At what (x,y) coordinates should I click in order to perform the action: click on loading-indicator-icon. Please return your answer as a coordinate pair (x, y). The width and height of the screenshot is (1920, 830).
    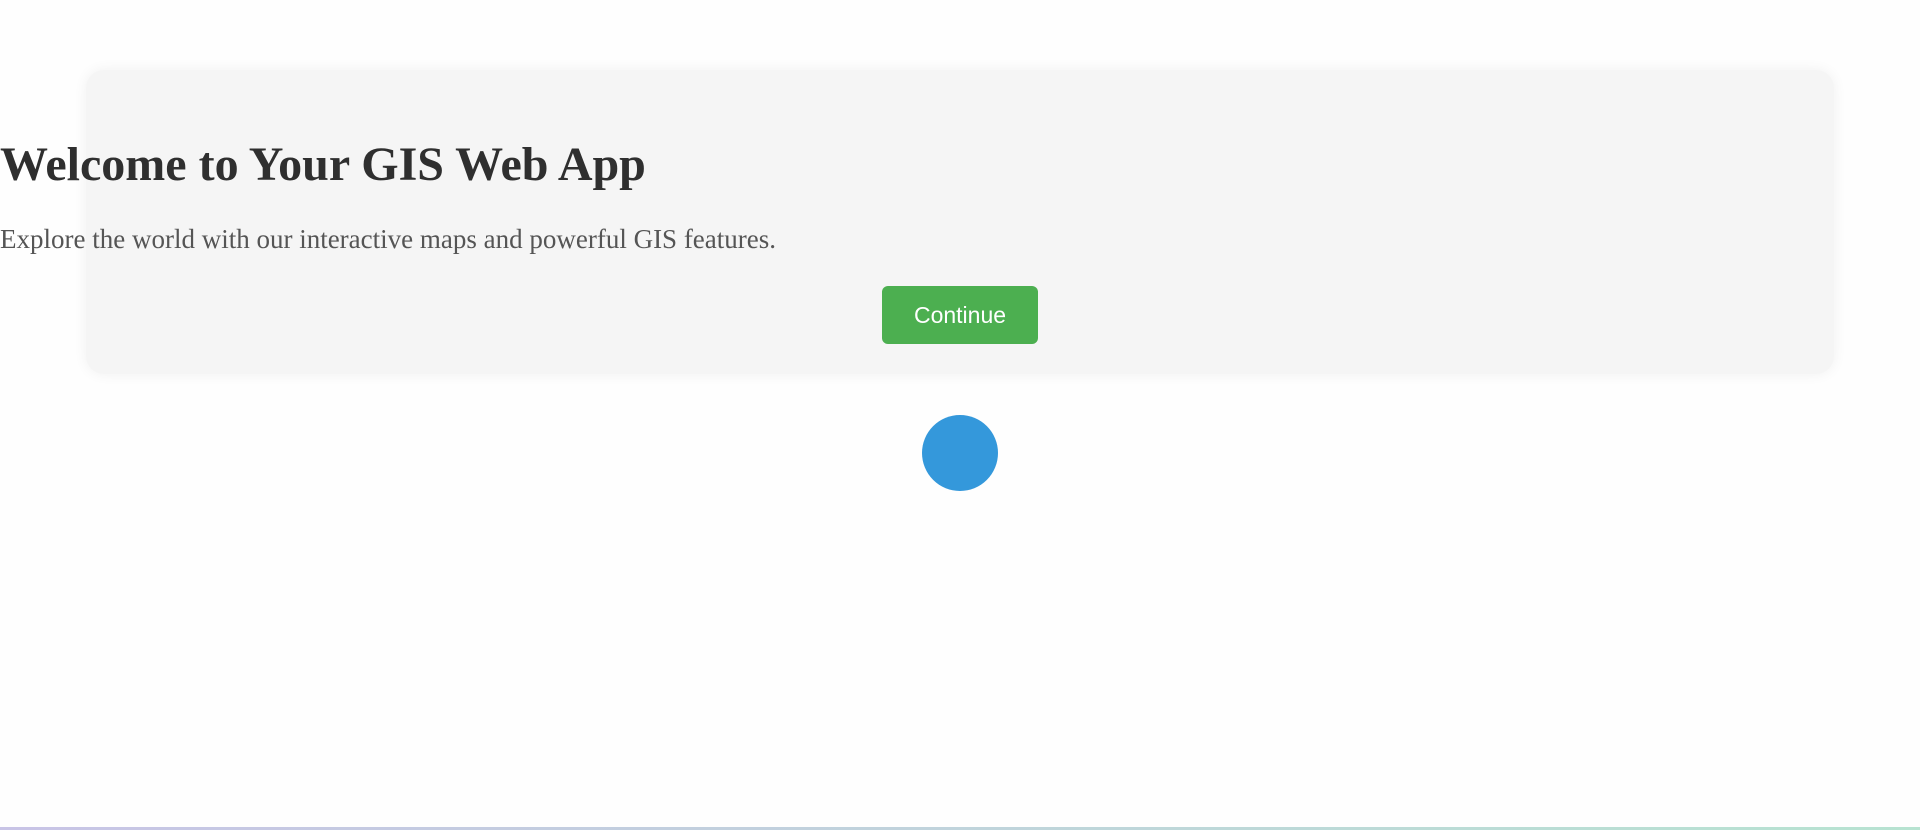
    Looking at the image, I should click on (960, 453).